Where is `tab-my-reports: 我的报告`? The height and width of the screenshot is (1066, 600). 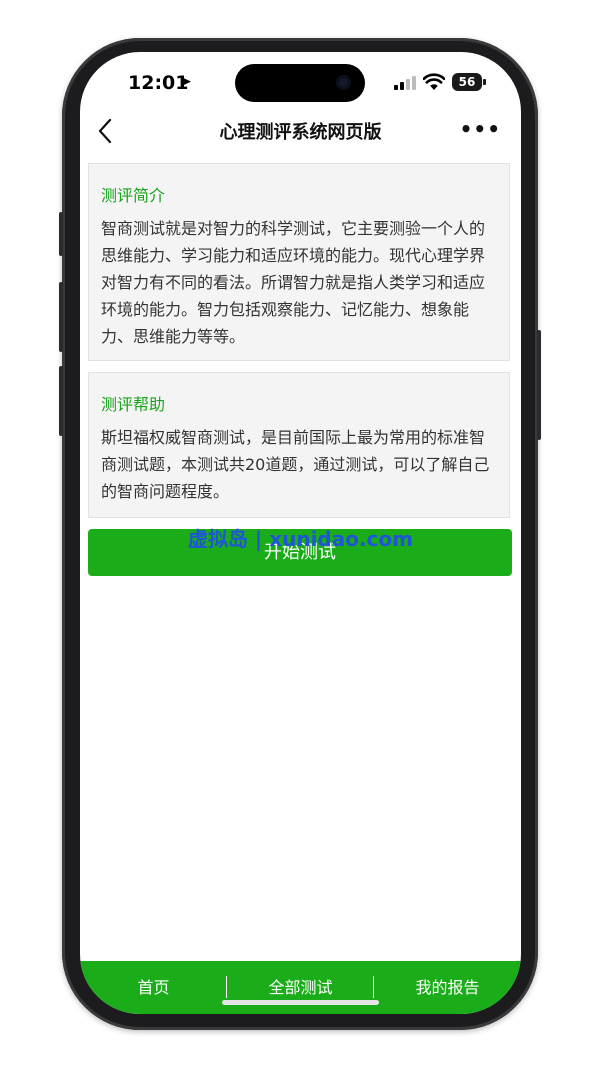 tab-my-reports: 我的报告 is located at coordinates (447, 987).